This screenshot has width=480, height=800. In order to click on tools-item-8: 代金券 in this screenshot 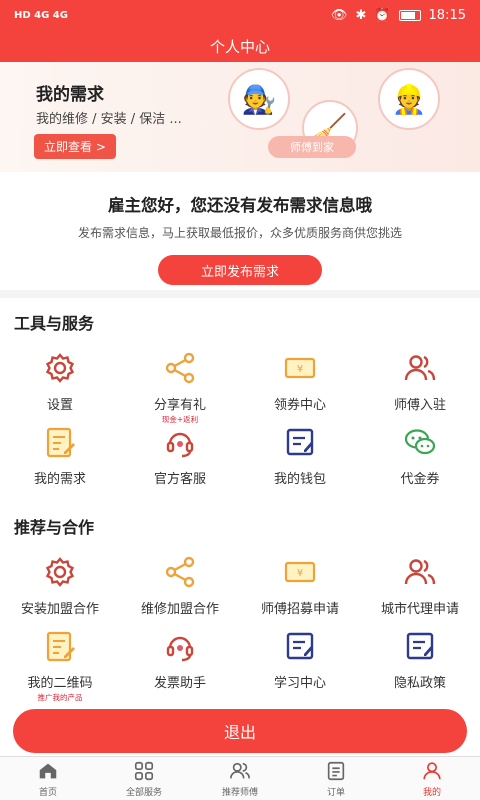, I will do `click(420, 461)`.